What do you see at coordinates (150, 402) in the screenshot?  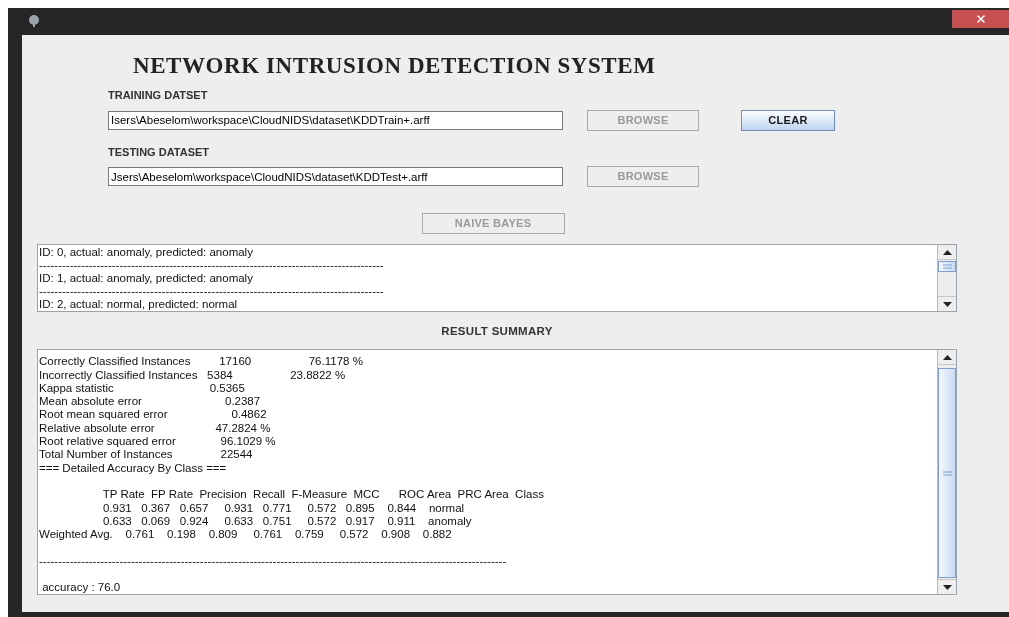 I see `summary-line: Mean absolute error 0.2387` at bounding box center [150, 402].